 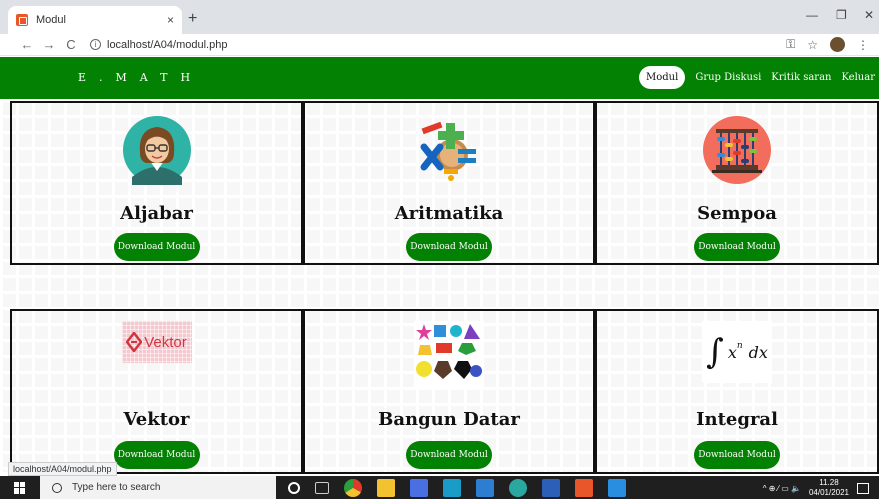 I want to click on module-card-aljabar: Aljabar Download Modul, so click(x=156, y=183).